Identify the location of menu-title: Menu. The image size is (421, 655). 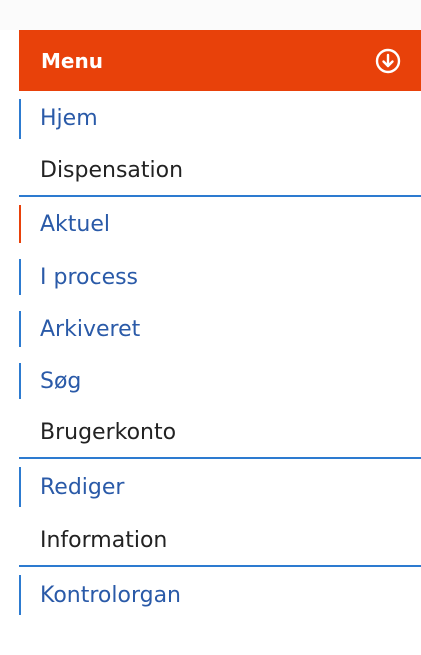
(72, 60).